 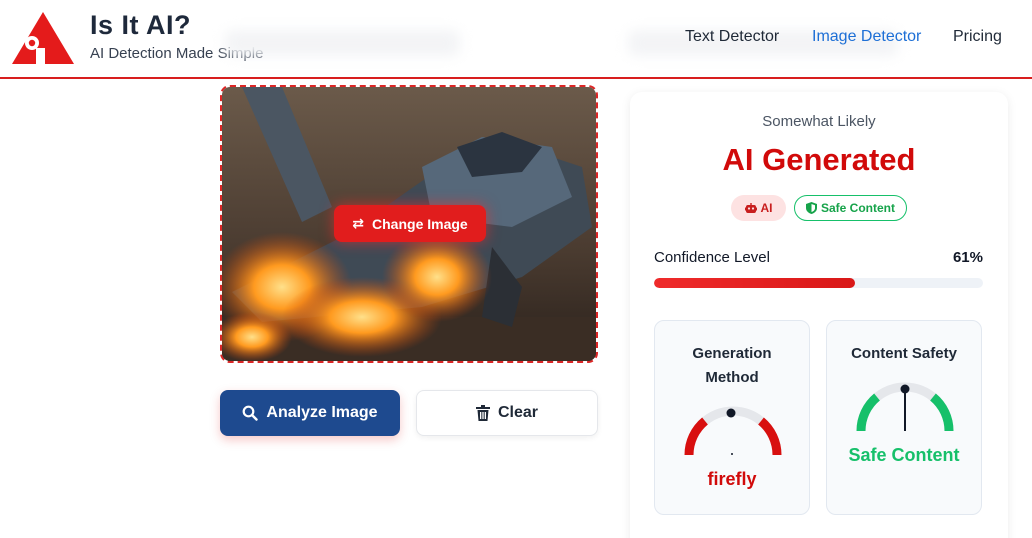 I want to click on content-safety-card: Content Safety Safe Content, so click(x=904, y=417).